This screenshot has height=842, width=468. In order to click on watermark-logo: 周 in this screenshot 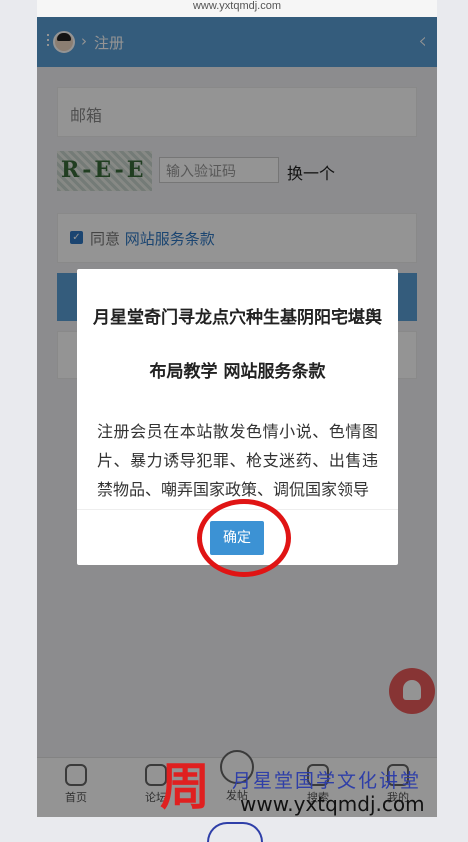, I will do `click(185, 786)`.